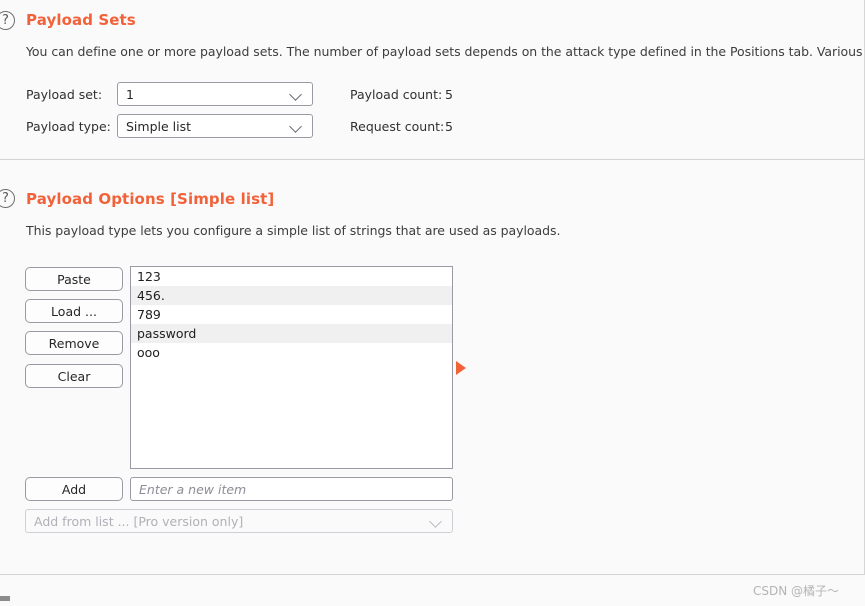 Image resolution: width=865 pixels, height=606 pixels. What do you see at coordinates (291, 489) in the screenshot?
I see `new-item-input: Enter a new item` at bounding box center [291, 489].